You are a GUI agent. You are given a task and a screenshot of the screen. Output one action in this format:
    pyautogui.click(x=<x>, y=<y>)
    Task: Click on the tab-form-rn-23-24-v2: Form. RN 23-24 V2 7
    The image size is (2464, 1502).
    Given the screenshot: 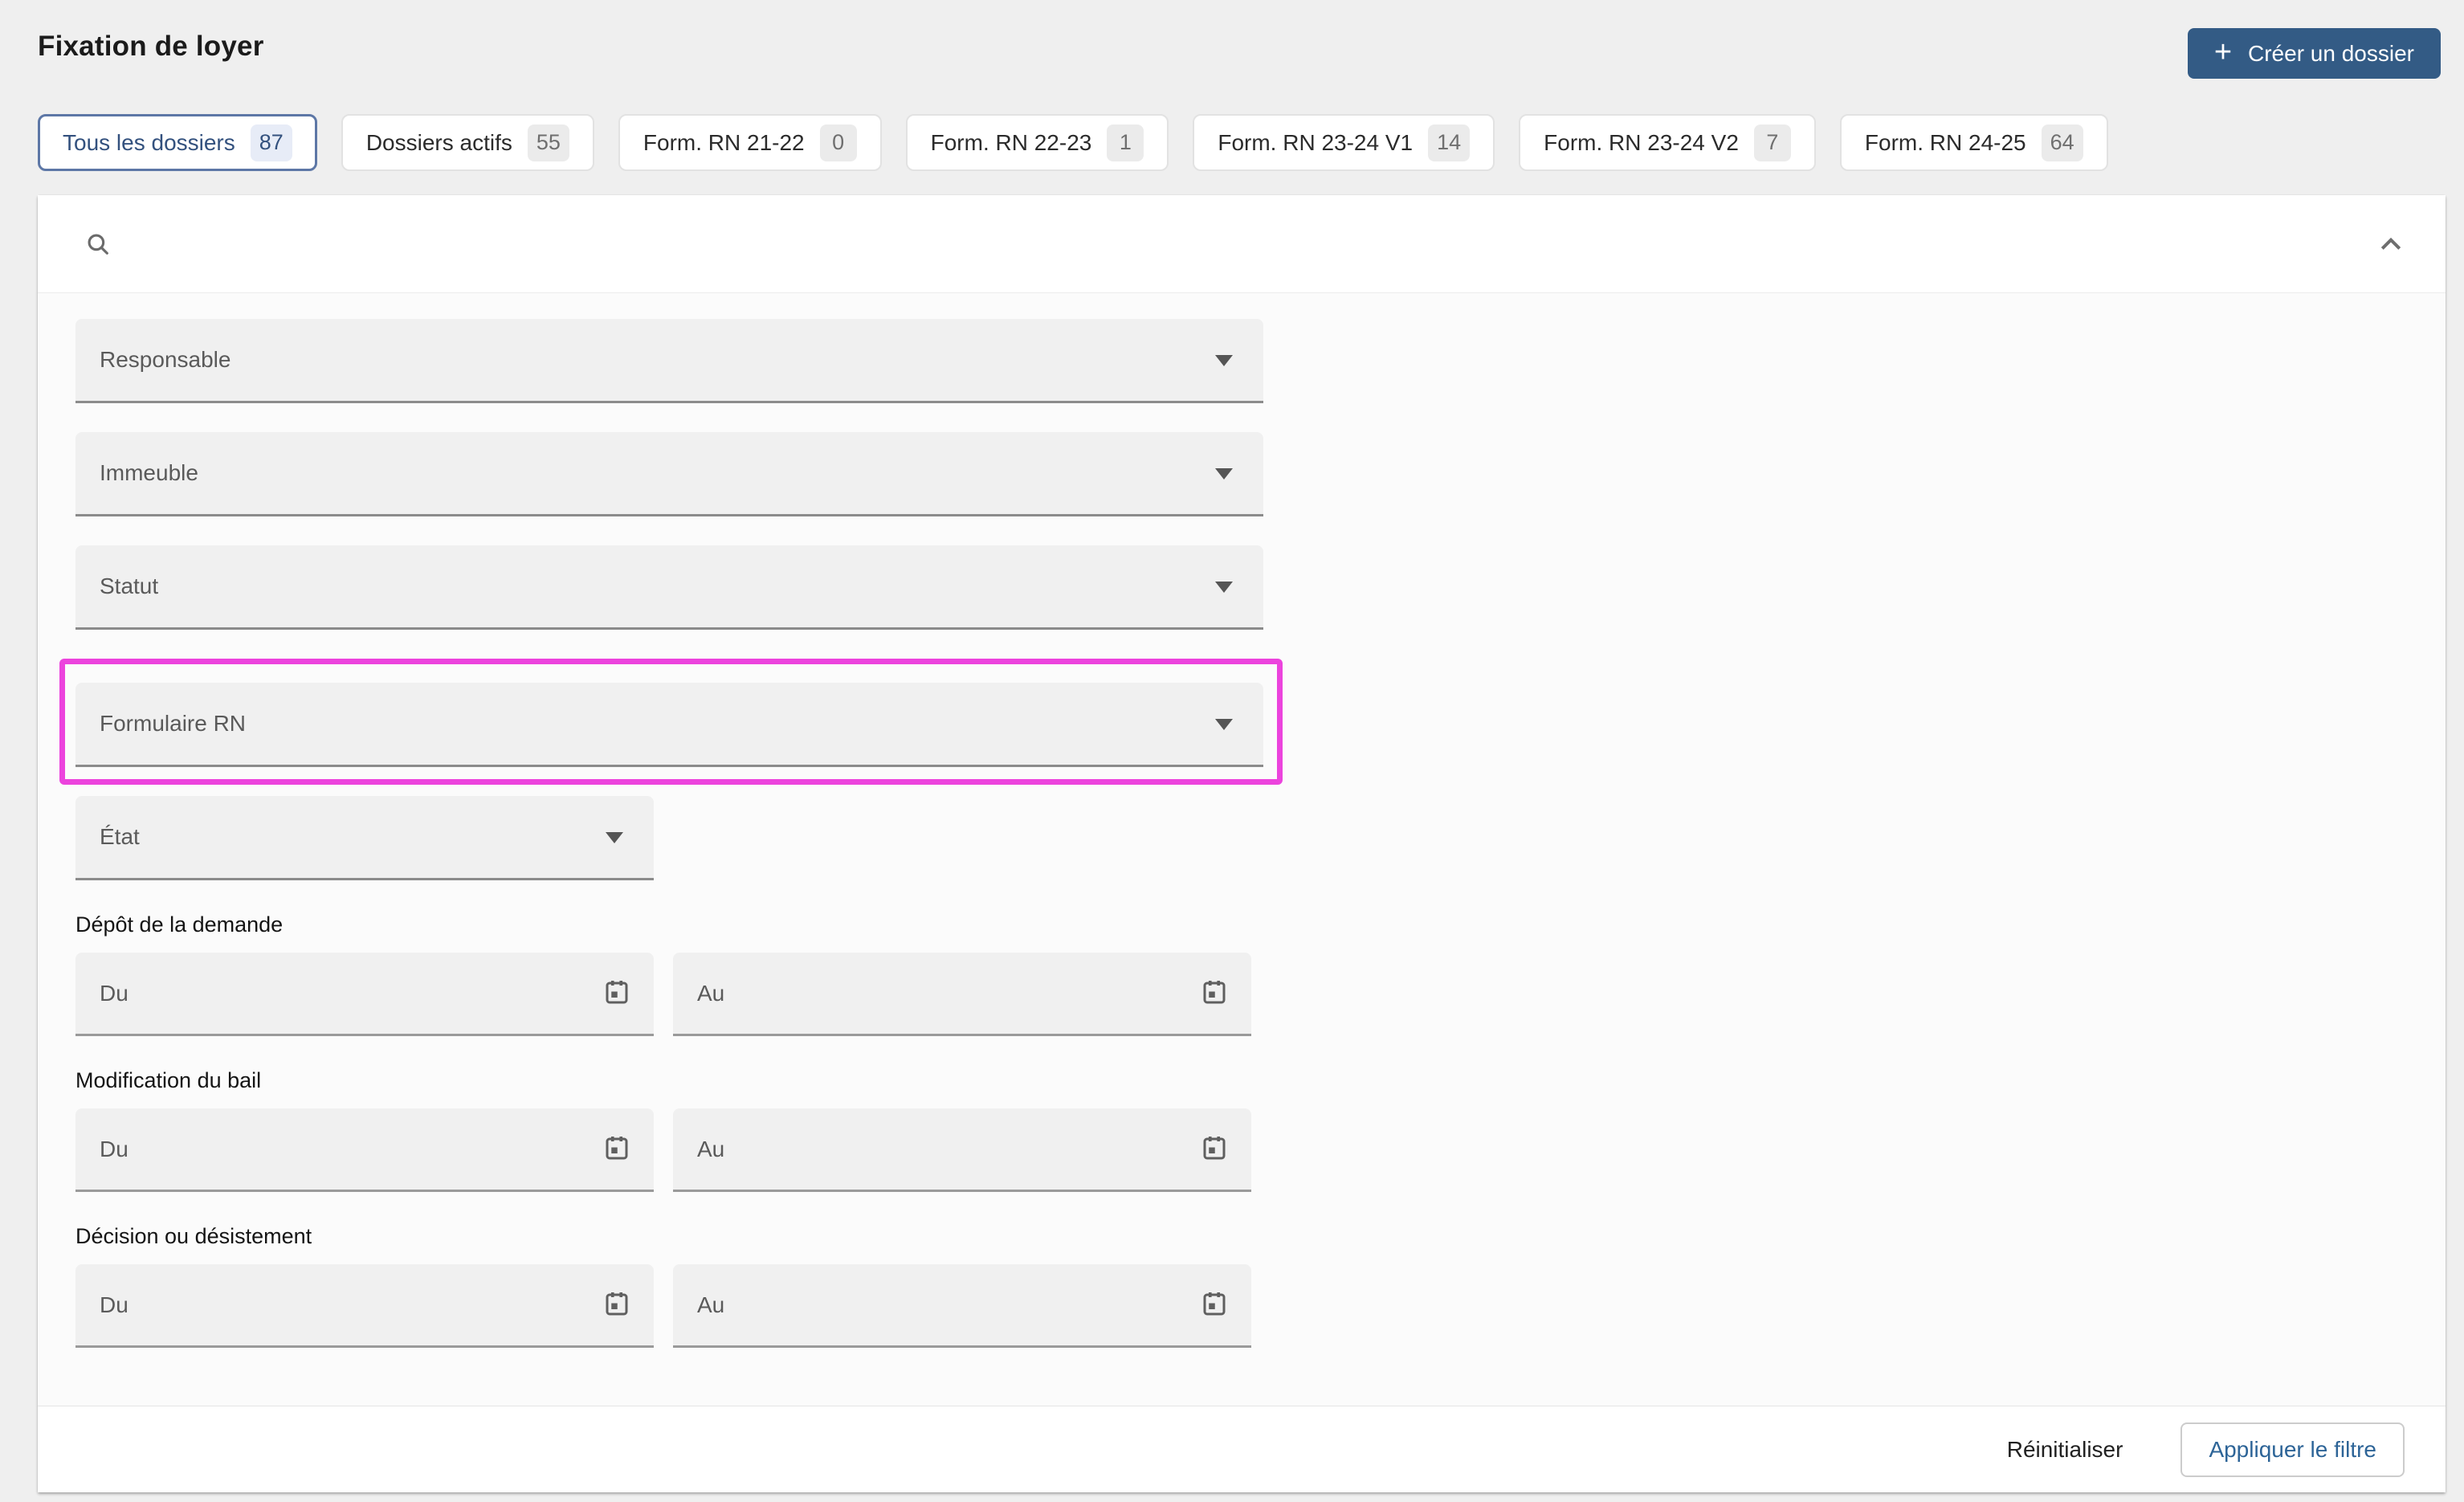 What is the action you would take?
    pyautogui.click(x=1667, y=142)
    